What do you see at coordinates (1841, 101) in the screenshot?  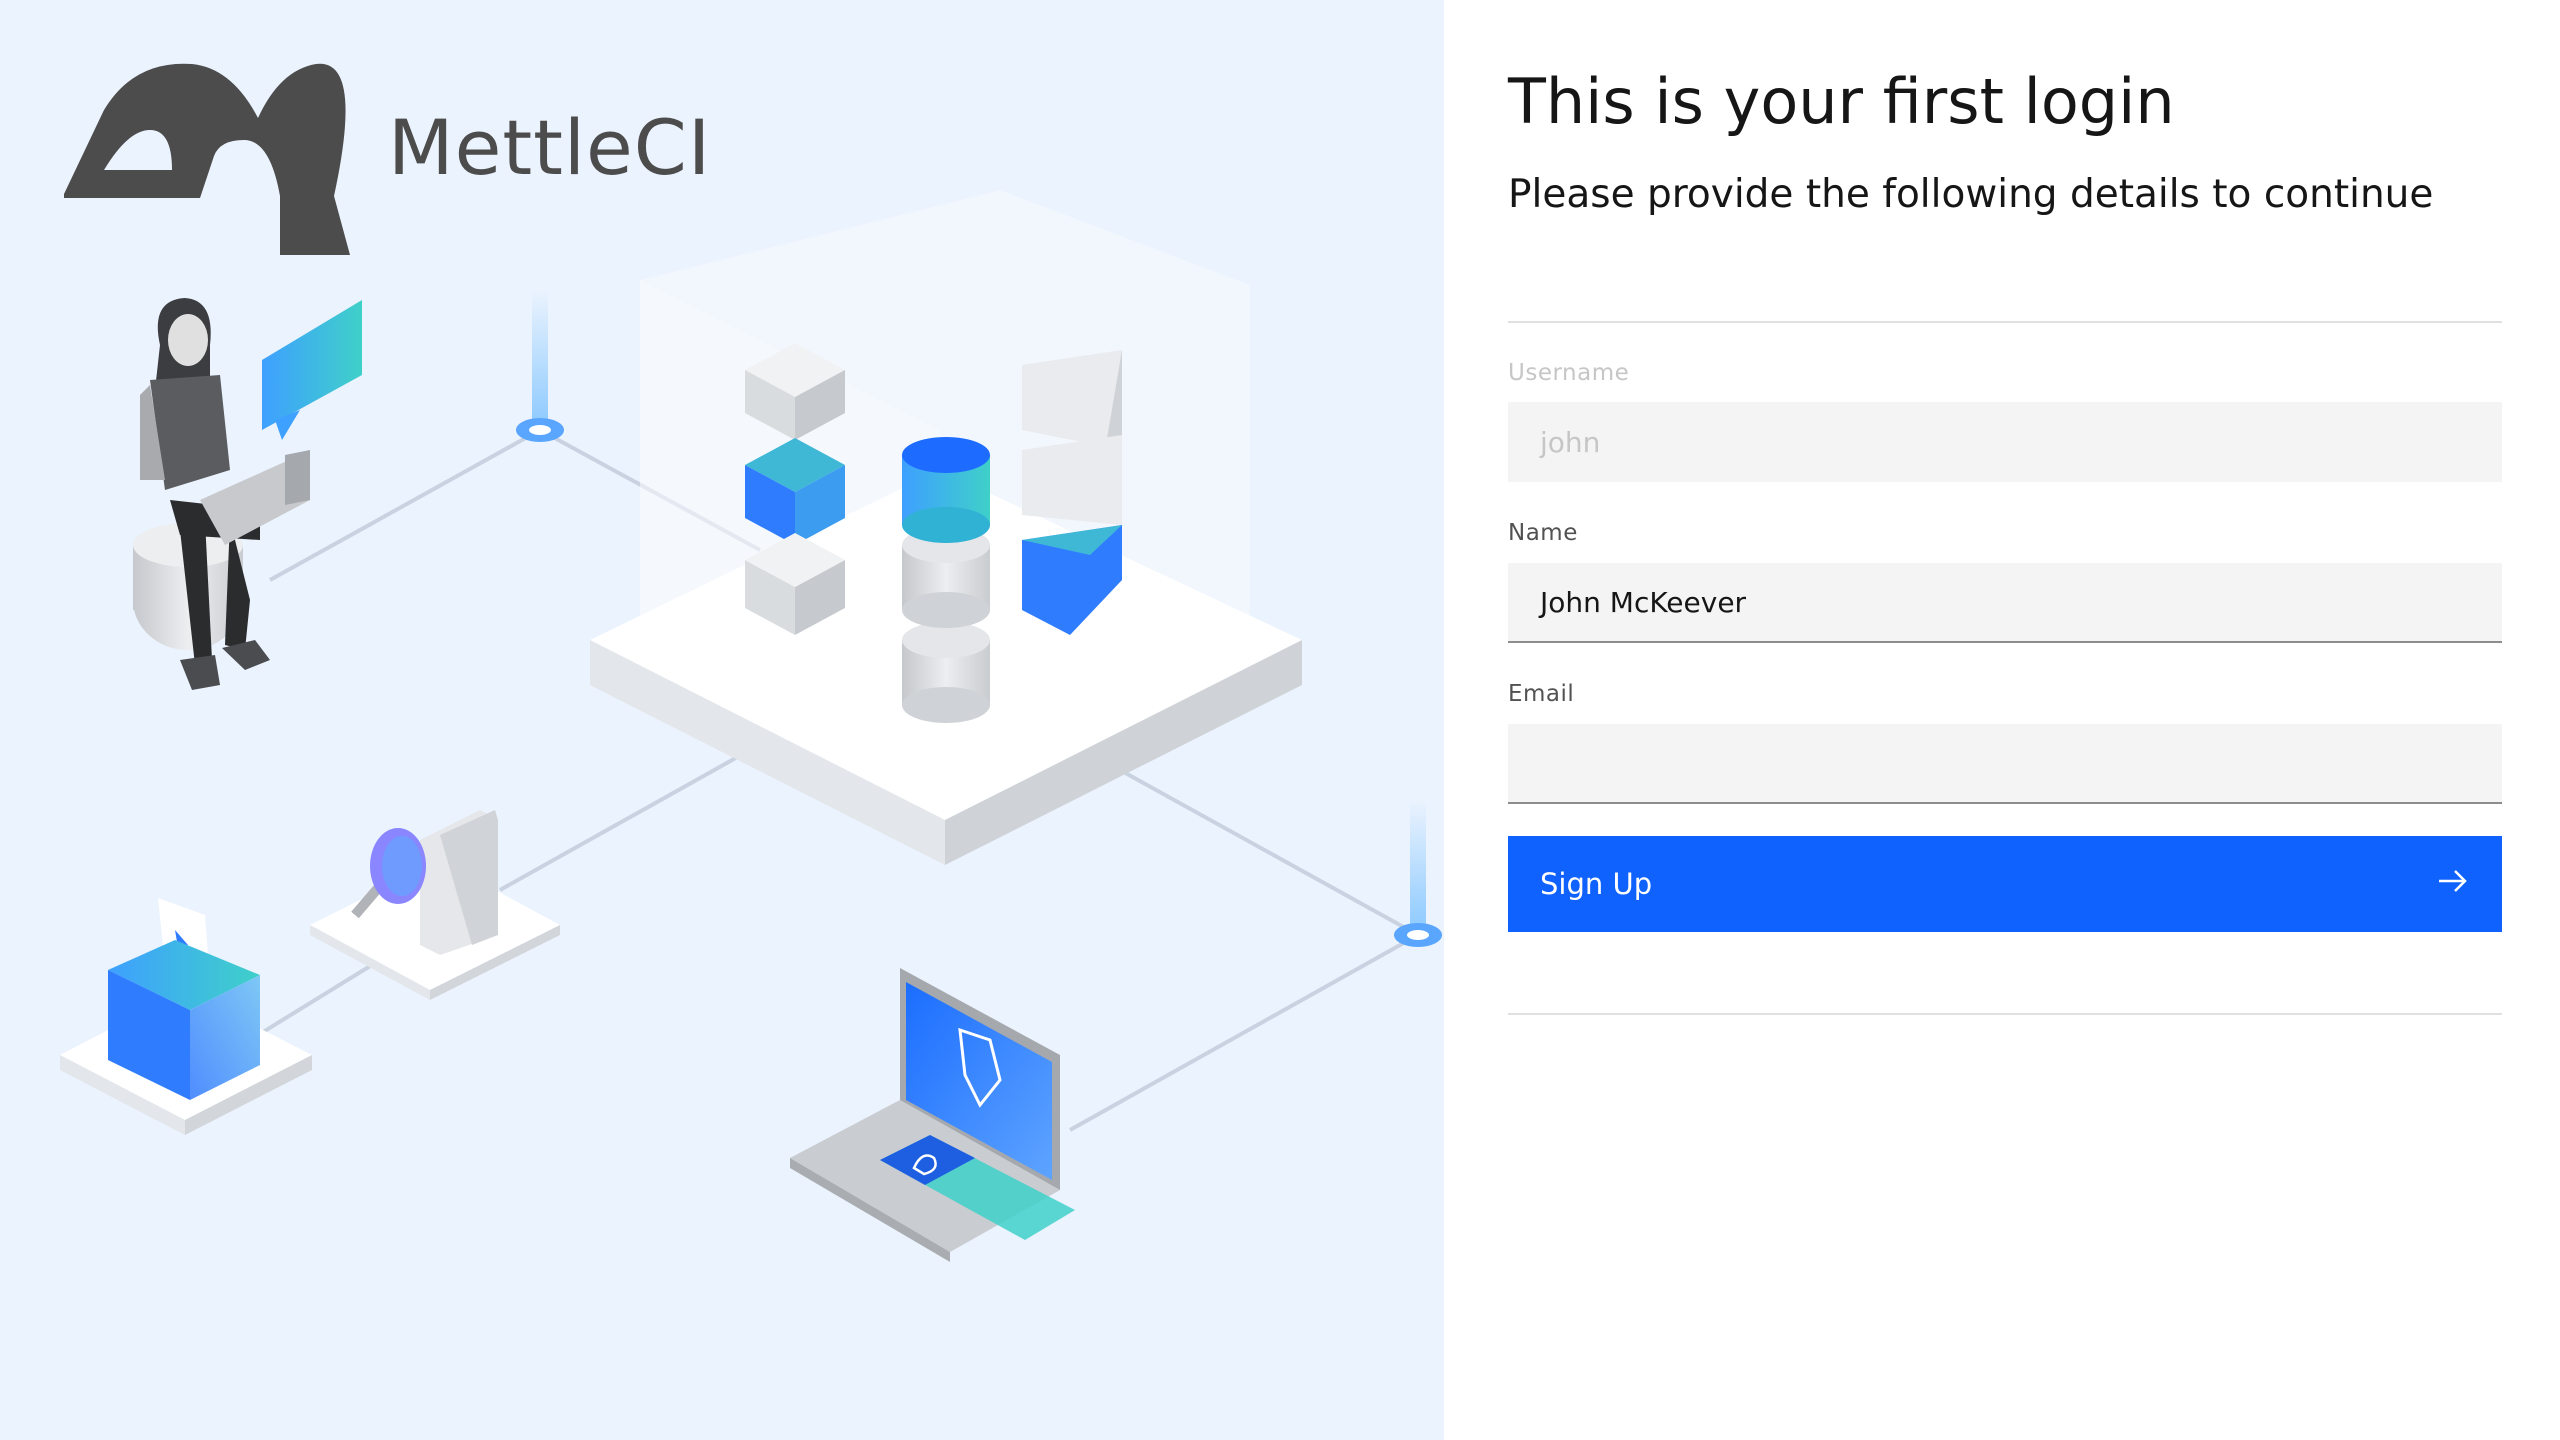 I see `page-title: This is your first login` at bounding box center [1841, 101].